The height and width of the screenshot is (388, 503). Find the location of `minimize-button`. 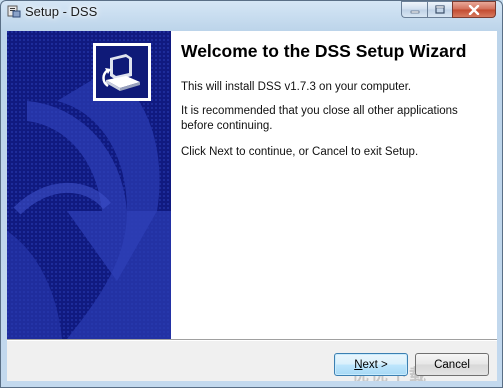

minimize-button is located at coordinates (414, 9).